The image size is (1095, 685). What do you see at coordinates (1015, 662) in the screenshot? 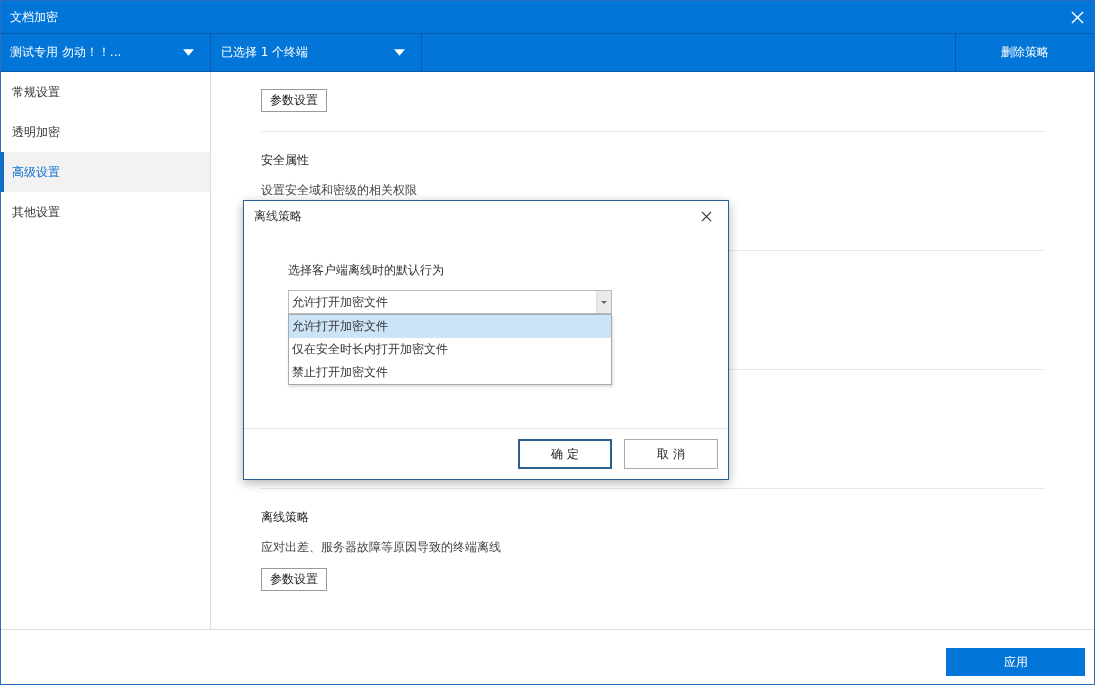
I see `apply-button: 应用` at bounding box center [1015, 662].